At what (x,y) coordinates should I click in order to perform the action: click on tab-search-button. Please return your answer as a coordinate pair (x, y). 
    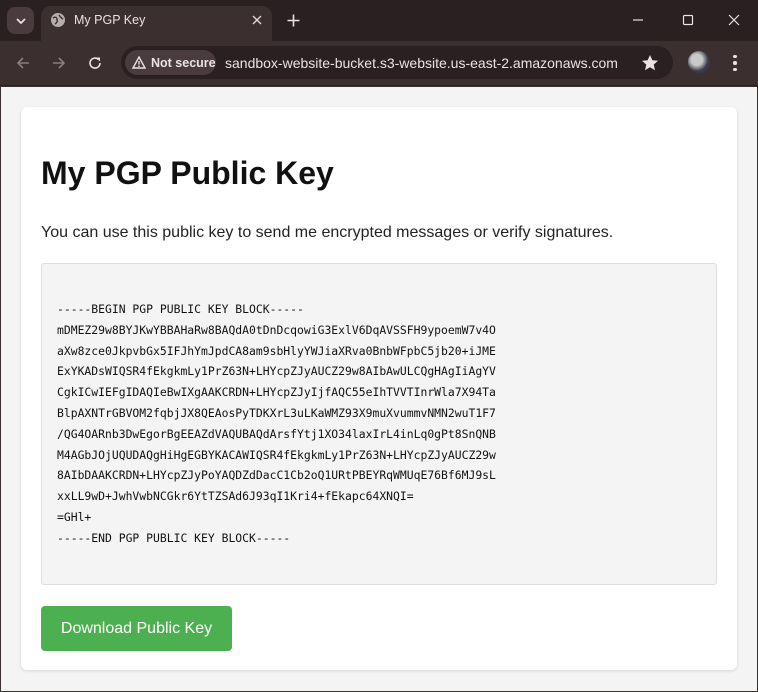
    Looking at the image, I should click on (20, 20).